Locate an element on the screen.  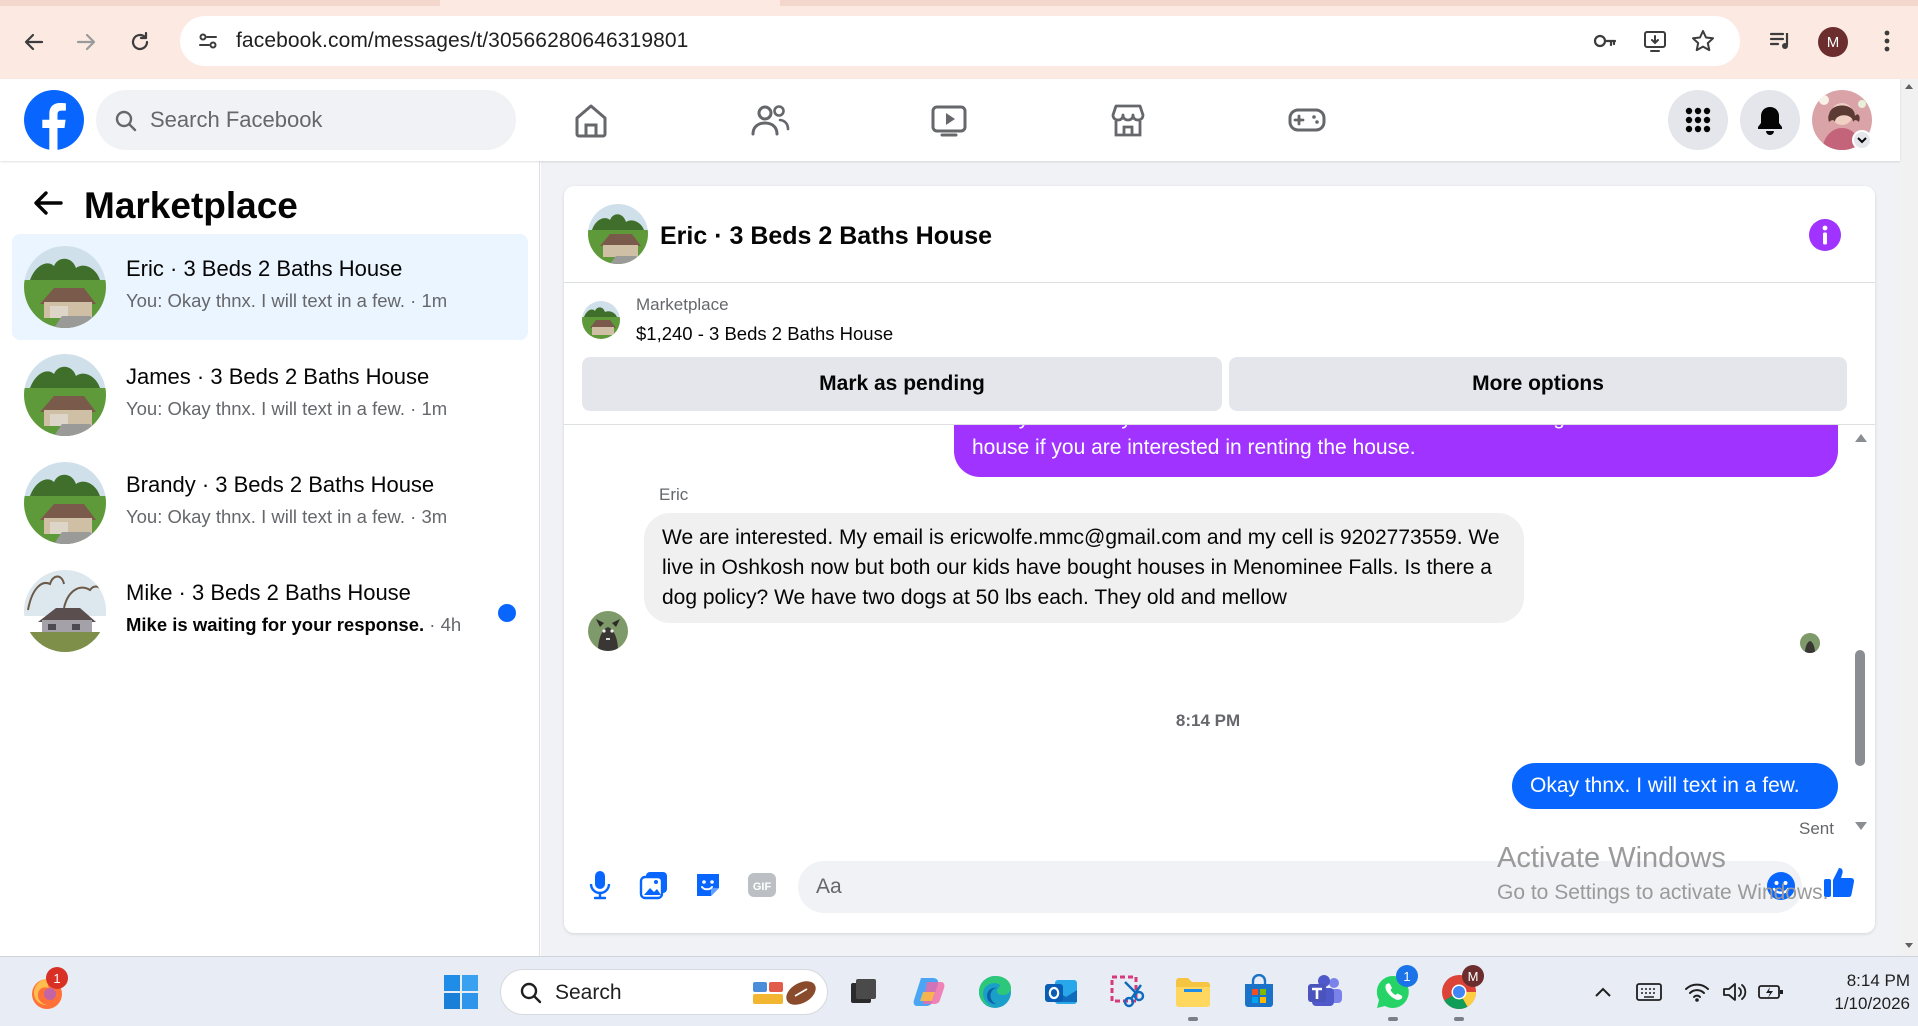
start-button is located at coordinates (461, 992).